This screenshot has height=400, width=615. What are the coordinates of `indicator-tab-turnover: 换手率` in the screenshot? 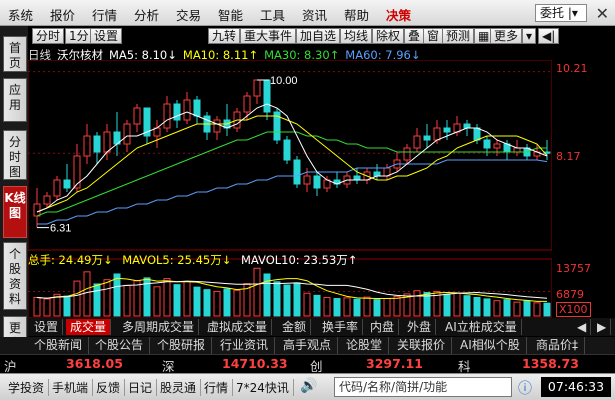 It's located at (341, 327).